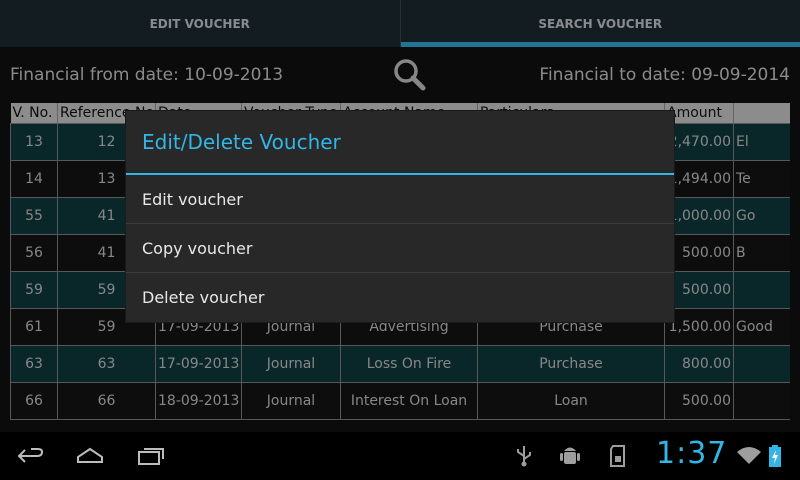  I want to click on home-button, so click(90, 456).